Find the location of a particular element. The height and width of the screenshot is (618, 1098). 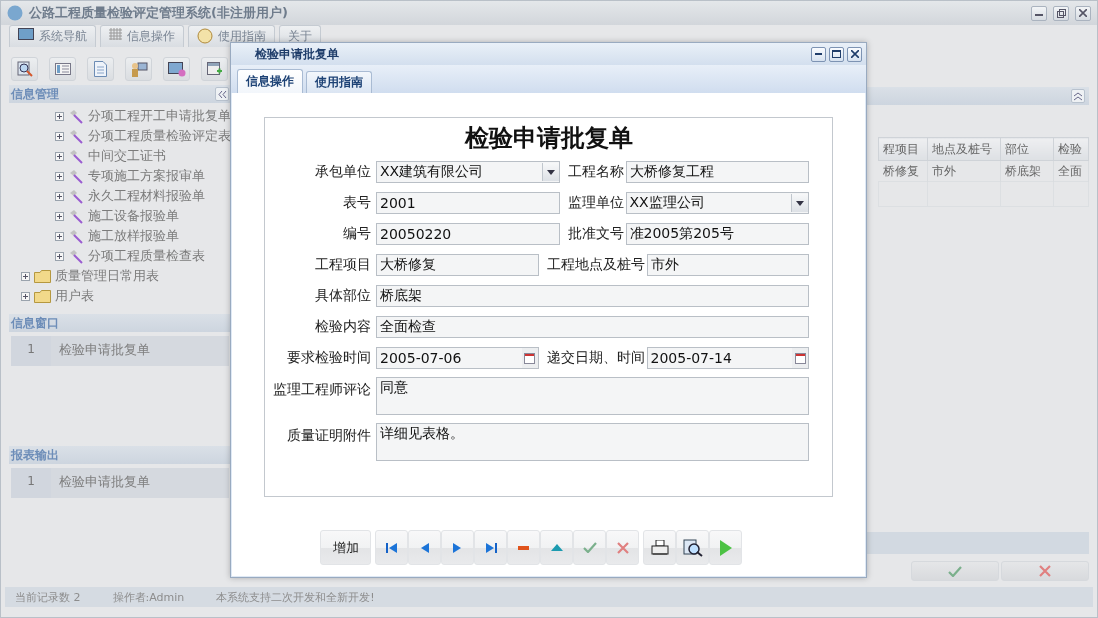

table-cell: 全面 is located at coordinates (1071, 171).